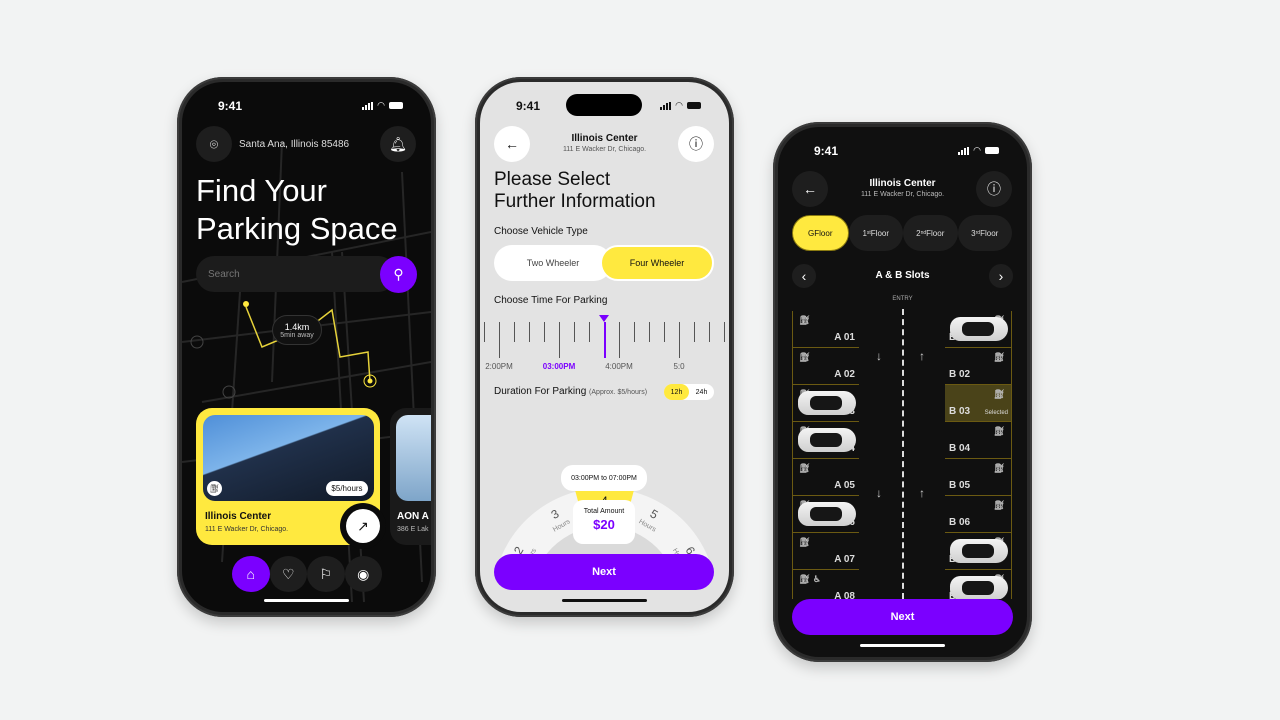 The height and width of the screenshot is (720, 1280). Describe the element at coordinates (559, 366) in the screenshot. I see `time-tick-label: 03:00PM` at that location.